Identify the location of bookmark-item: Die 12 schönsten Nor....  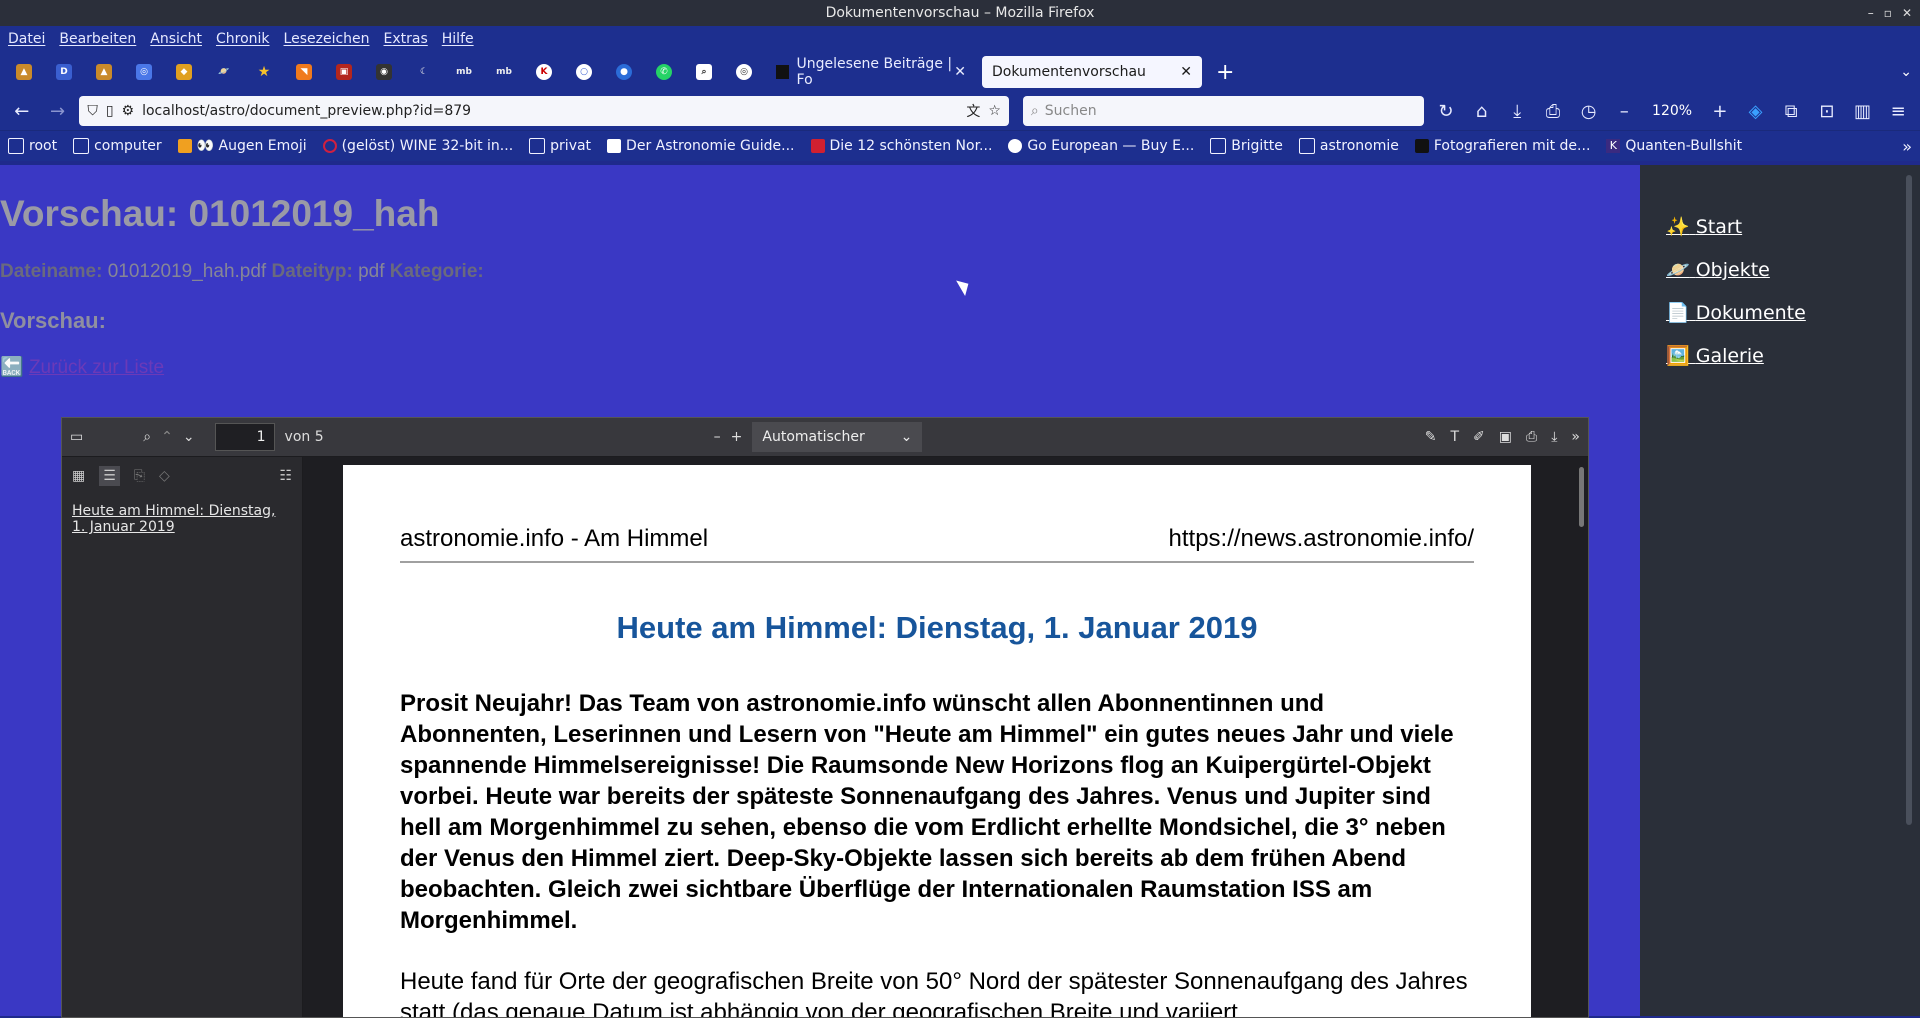
(901, 146).